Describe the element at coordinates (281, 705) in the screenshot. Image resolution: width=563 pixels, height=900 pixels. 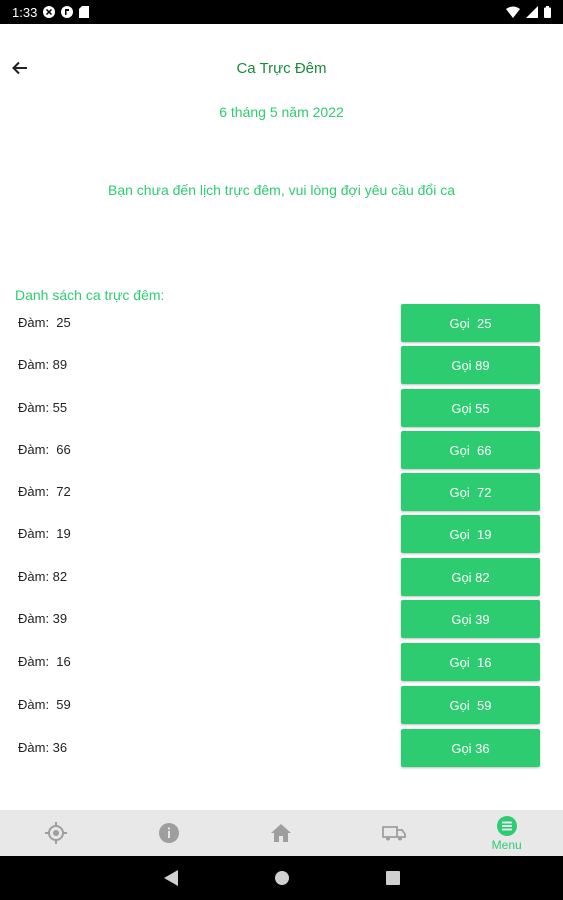
I see `list-item: Đàm: 59 Gọi 59` at that location.